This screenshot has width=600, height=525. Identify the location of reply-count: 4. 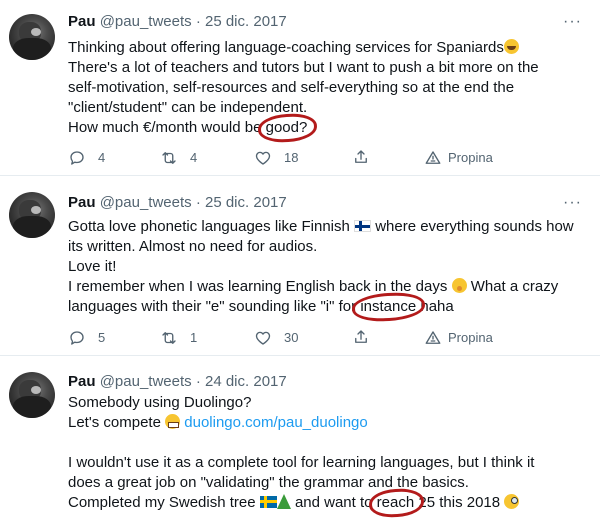
(102, 157).